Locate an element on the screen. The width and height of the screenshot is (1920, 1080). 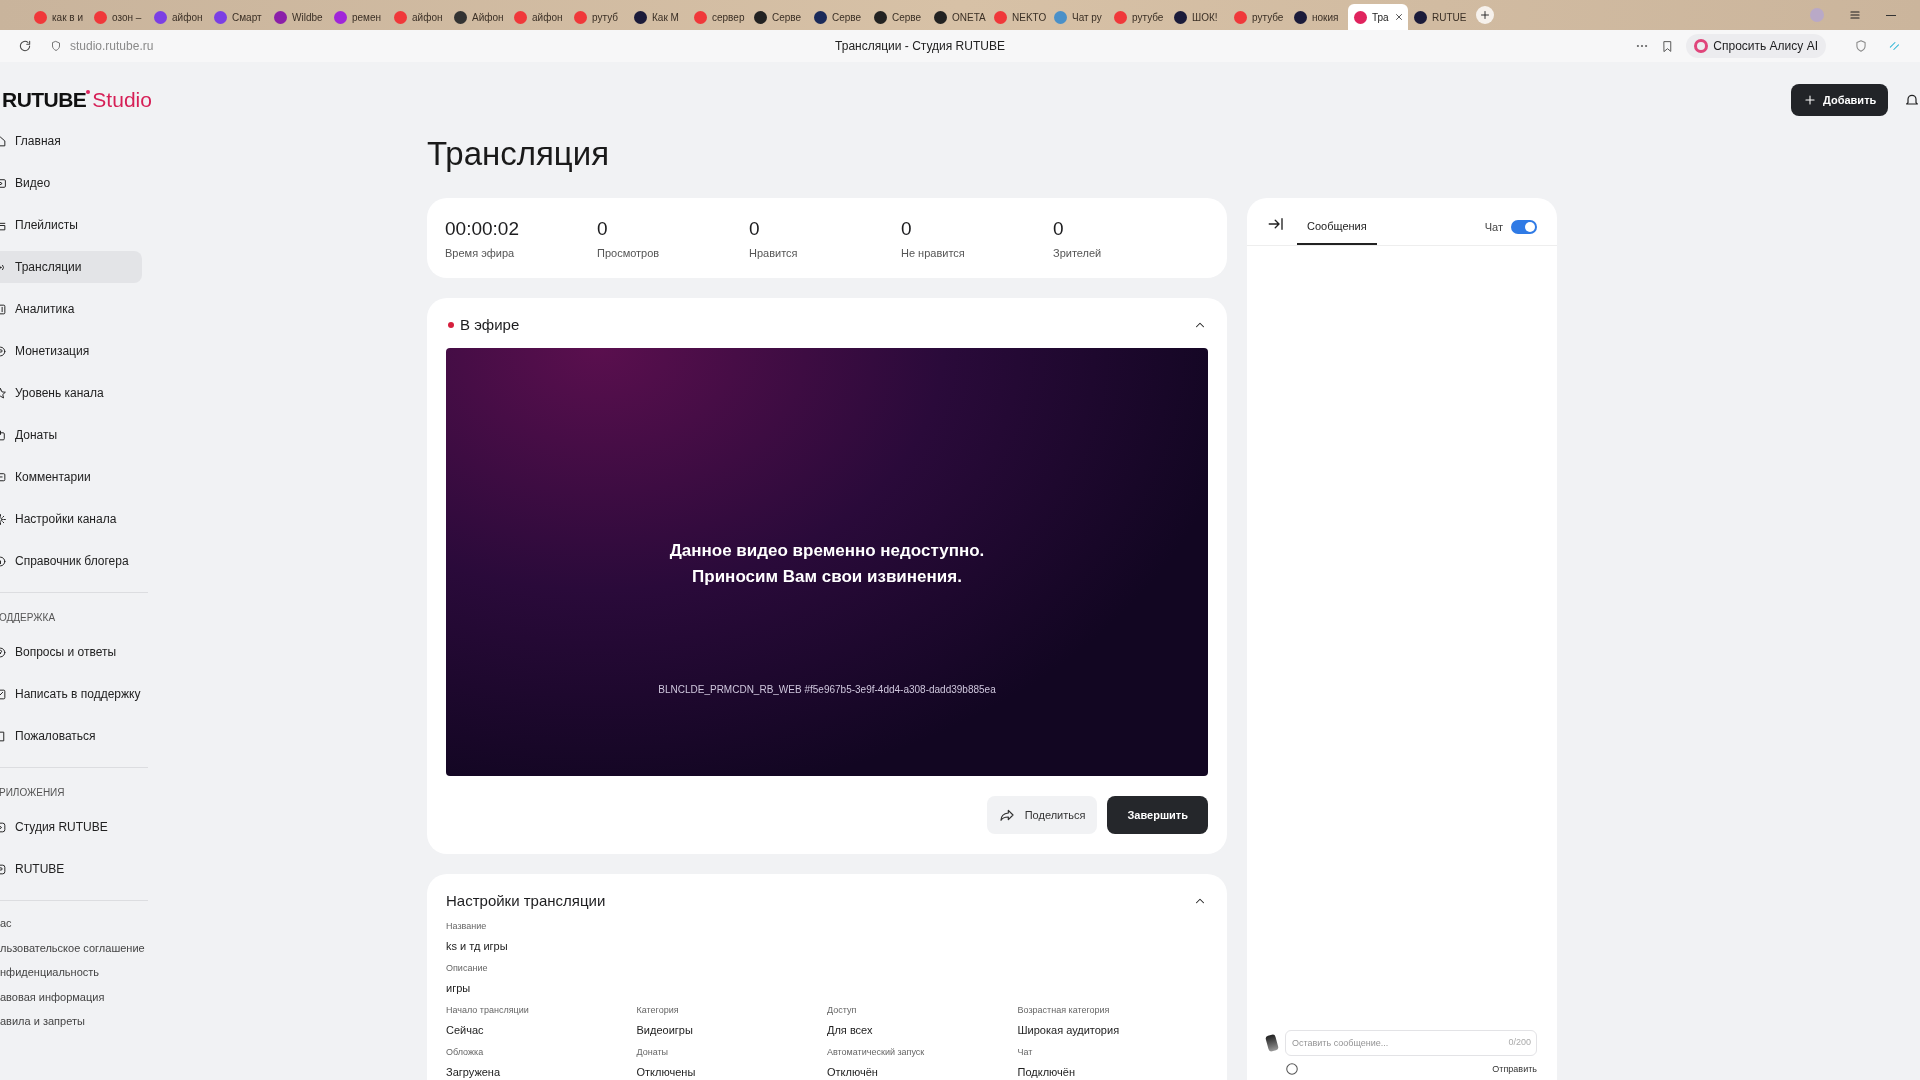
sidebar-item: Трансляции is located at coordinates (71, 267).